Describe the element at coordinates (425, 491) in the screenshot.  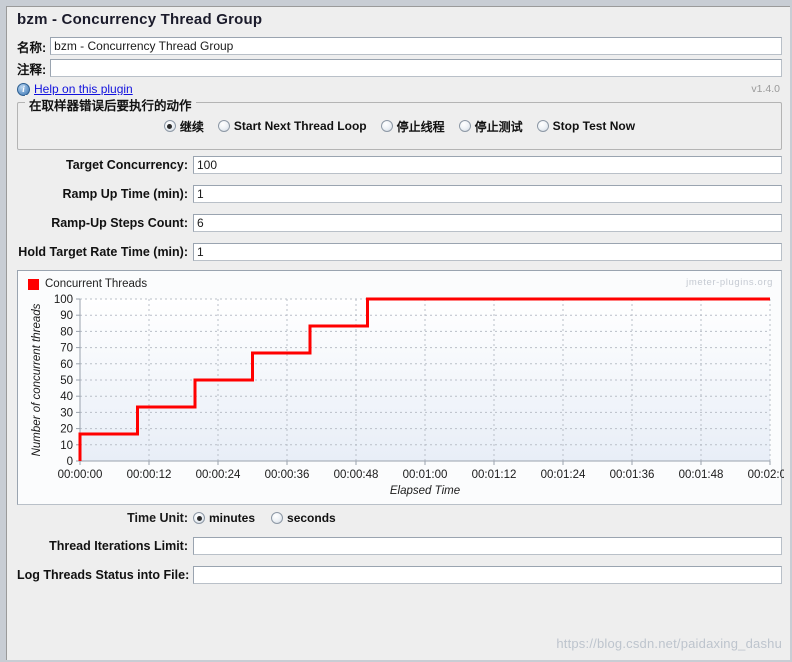
I see `x-axis-title: Elapsed Time` at that location.